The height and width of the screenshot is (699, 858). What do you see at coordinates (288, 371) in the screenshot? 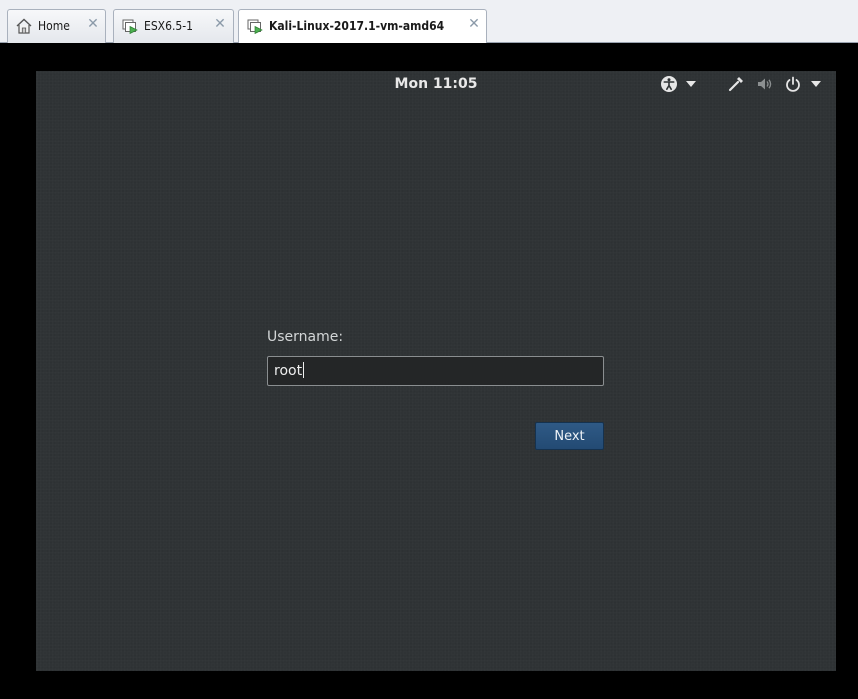
I see `username-value: root` at bounding box center [288, 371].